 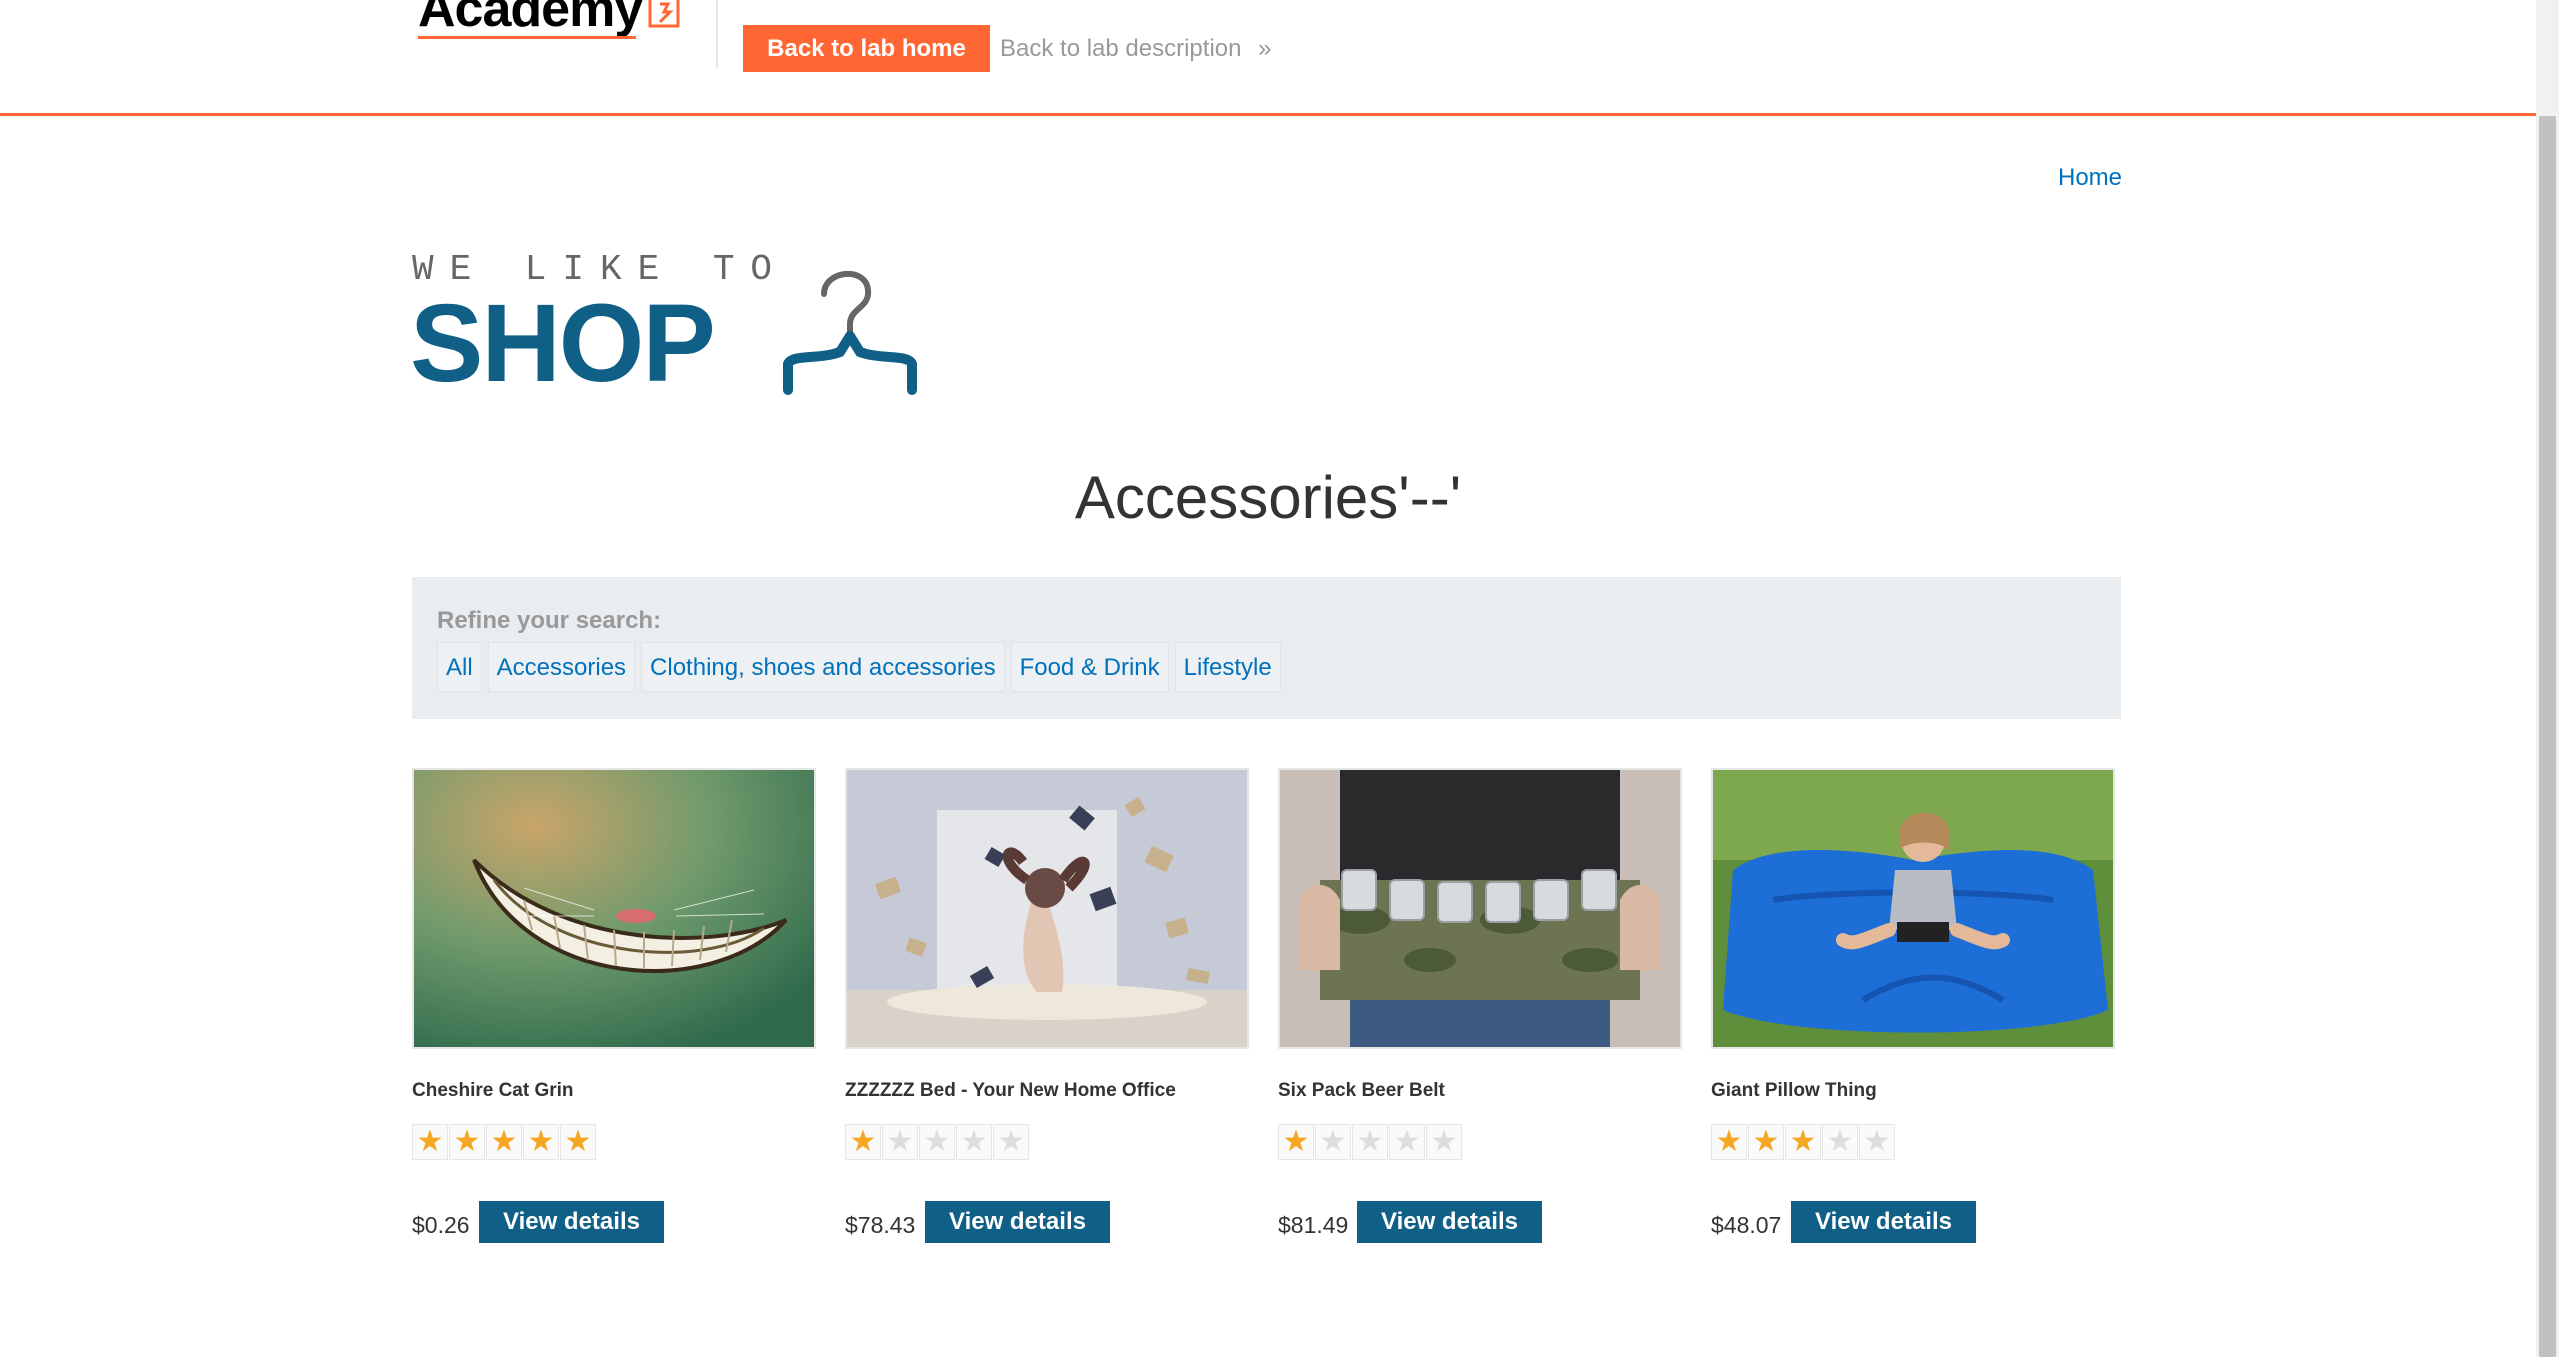 I want to click on product-name: Giant Pillow Thing, so click(x=1794, y=1090).